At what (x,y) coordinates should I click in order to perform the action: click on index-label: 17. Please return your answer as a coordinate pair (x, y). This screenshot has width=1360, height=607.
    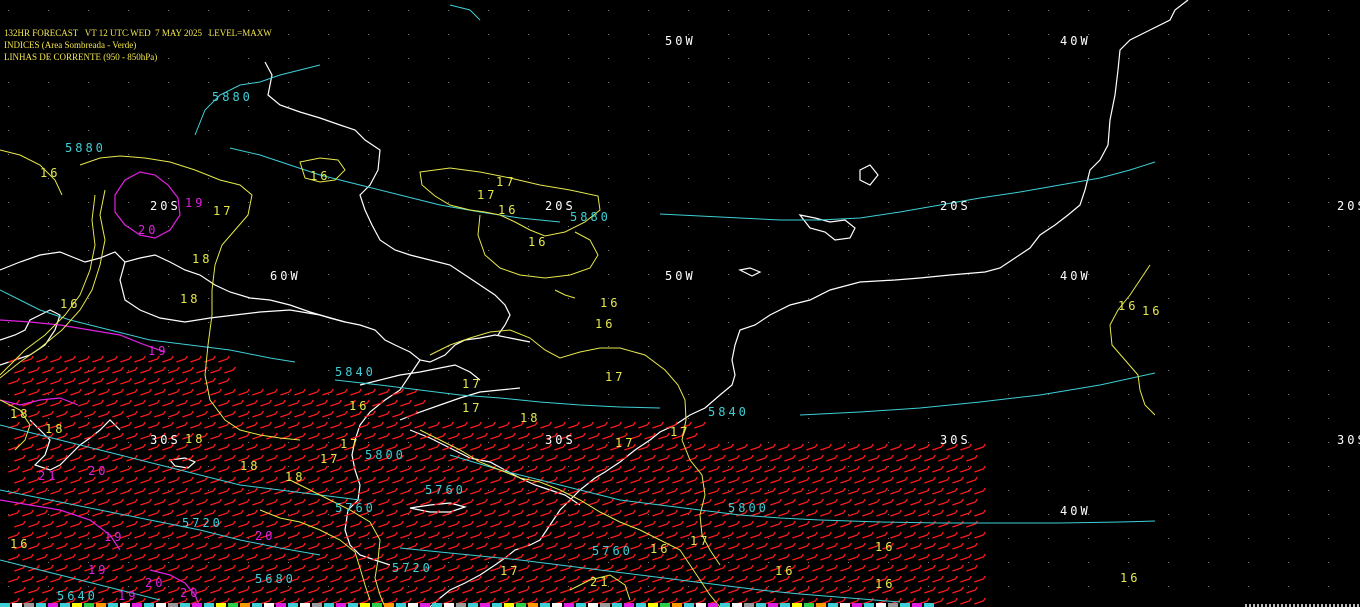
    Looking at the image, I should click on (487, 195).